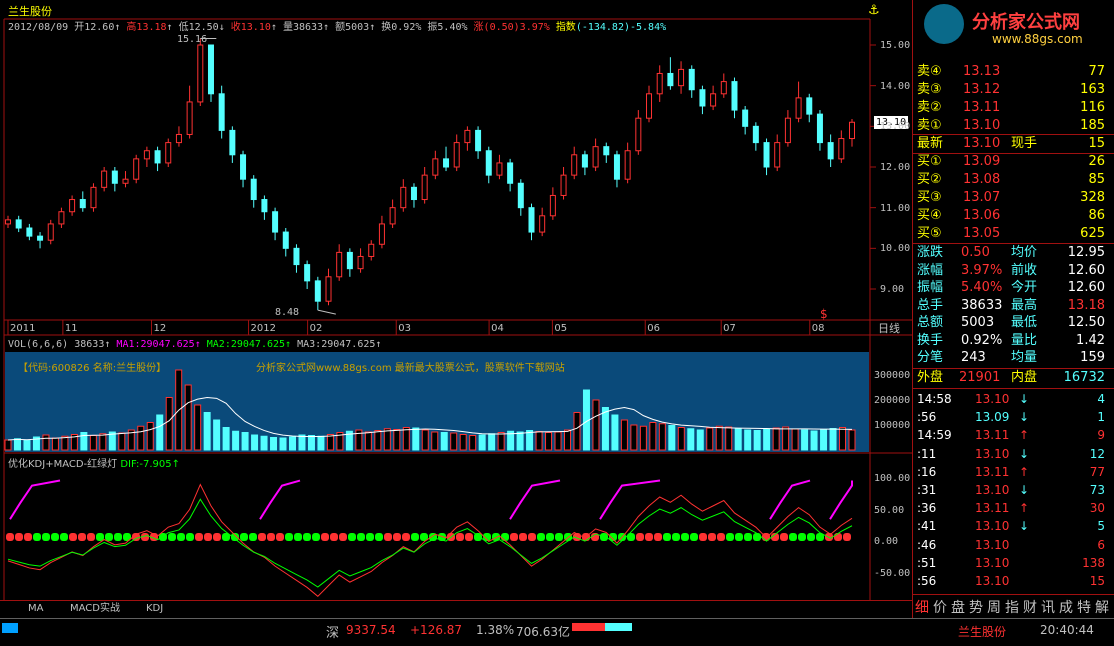 The height and width of the screenshot is (646, 1114). Describe the element at coordinates (992, 508) in the screenshot. I see `tick-price: 13.11` at that location.